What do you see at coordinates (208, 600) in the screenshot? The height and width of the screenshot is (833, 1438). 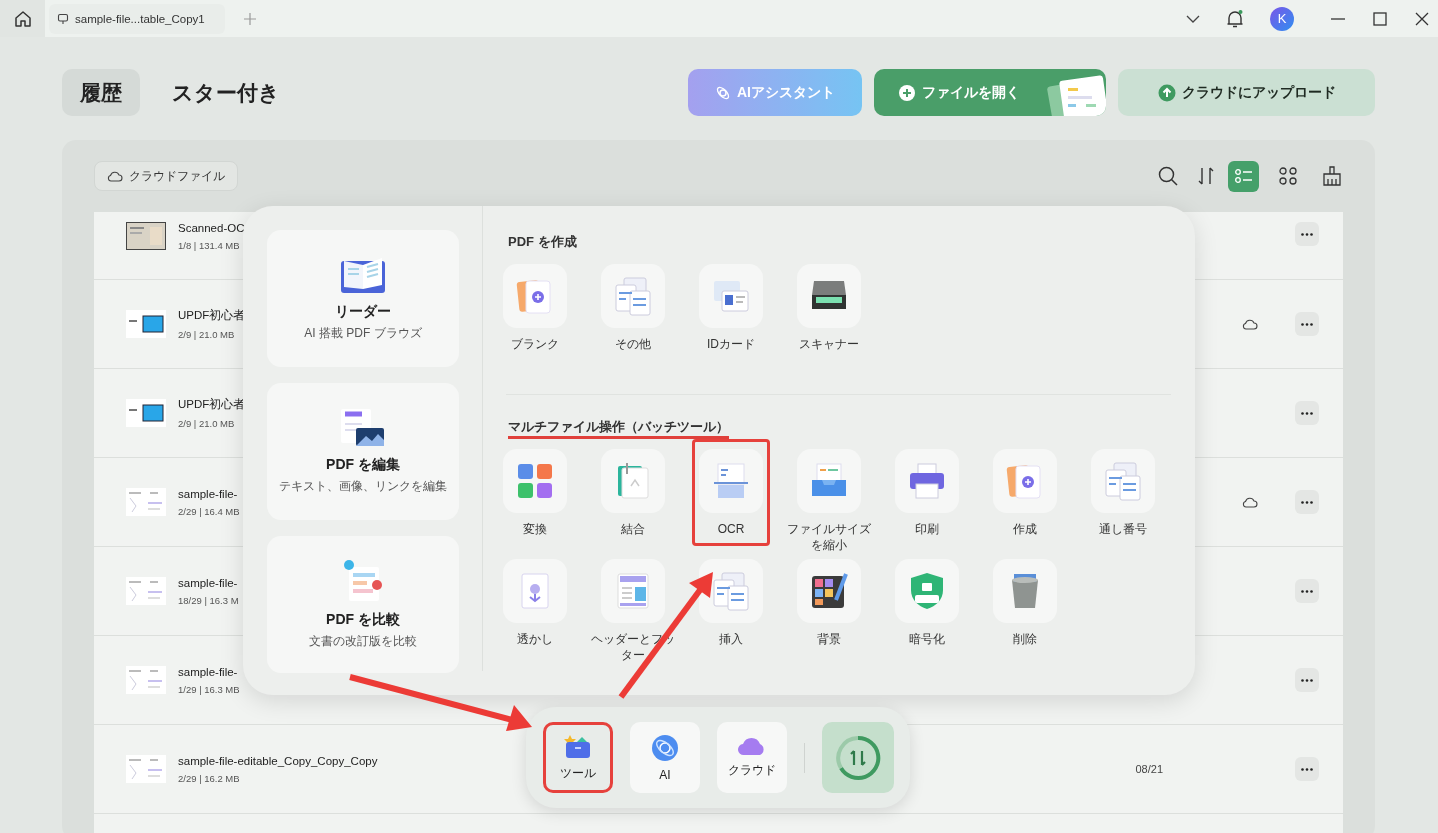 I see `file-details: 18/29 | 16.3 M` at bounding box center [208, 600].